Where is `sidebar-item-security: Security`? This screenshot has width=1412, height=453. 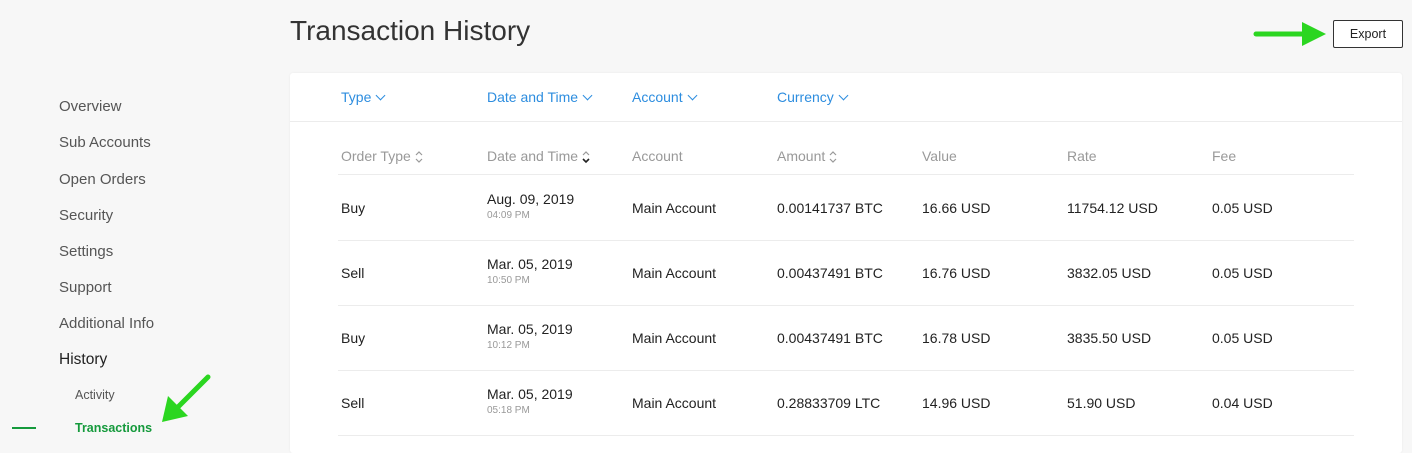 sidebar-item-security: Security is located at coordinates (86, 215).